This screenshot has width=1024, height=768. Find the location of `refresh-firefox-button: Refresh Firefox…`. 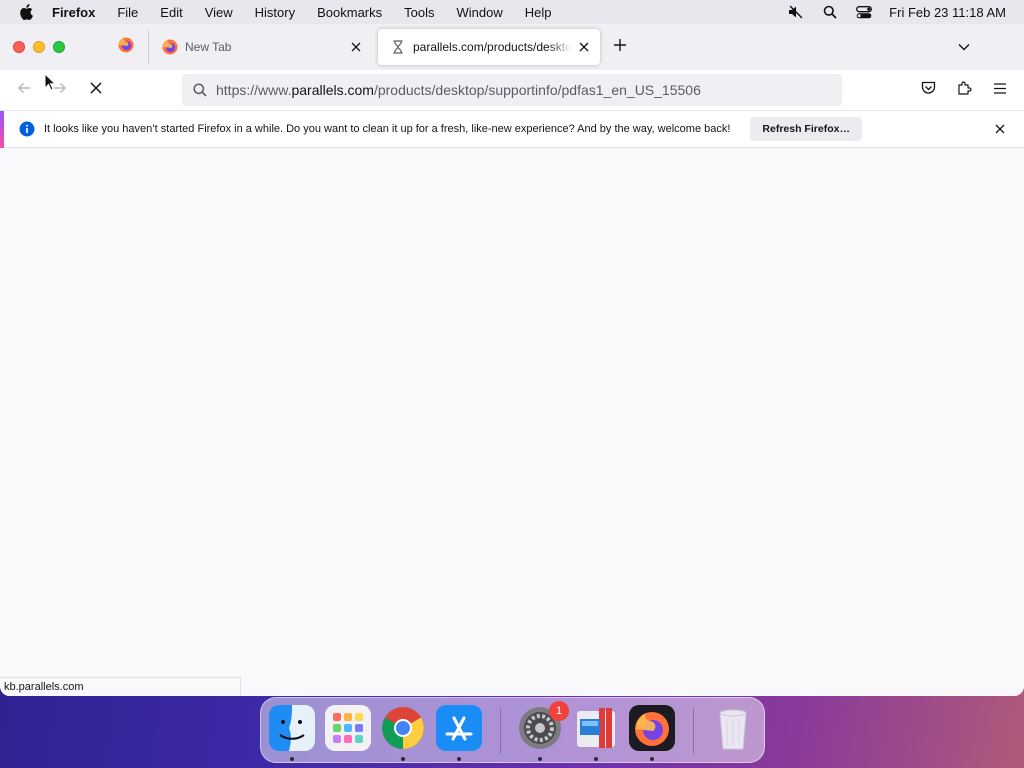

refresh-firefox-button: Refresh Firefox… is located at coordinates (806, 129).